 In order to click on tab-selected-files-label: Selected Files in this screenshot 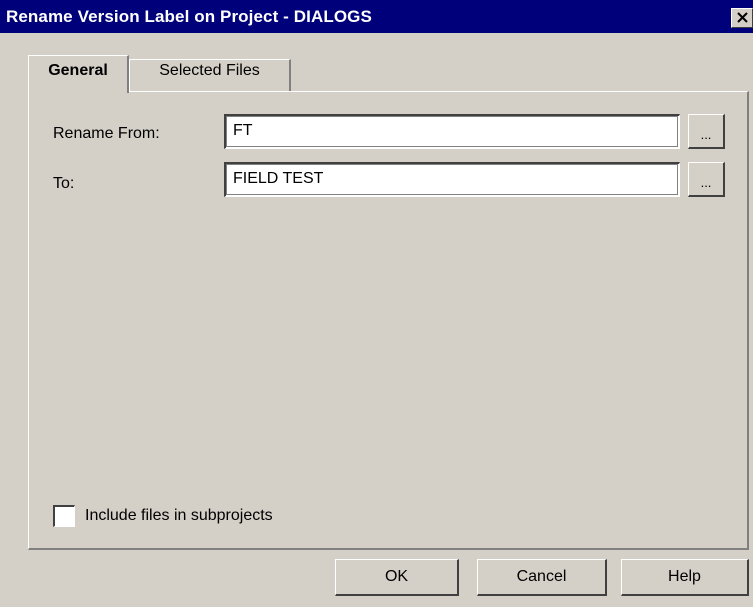, I will do `click(209, 70)`.